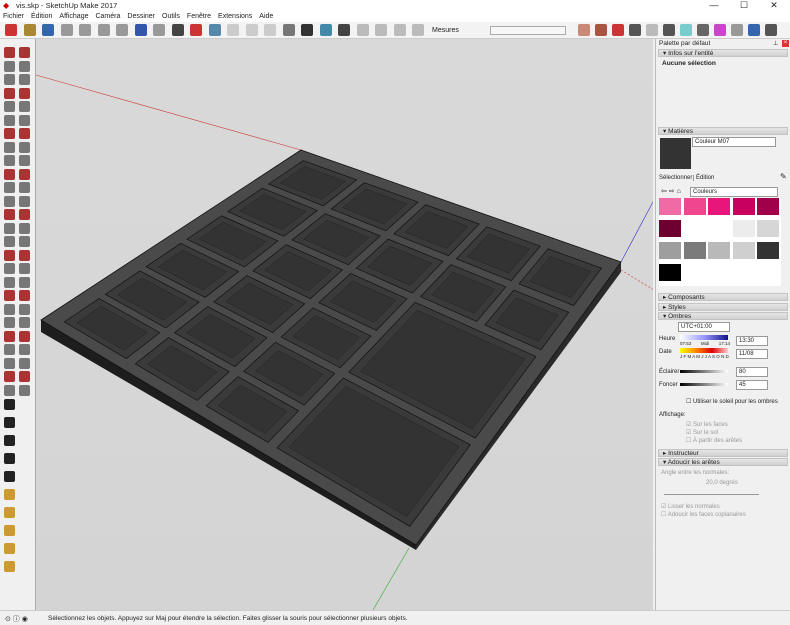 The image size is (790, 625). Describe the element at coordinates (704, 327) in the screenshot. I see `timezone-select: UTC+01:00` at that location.